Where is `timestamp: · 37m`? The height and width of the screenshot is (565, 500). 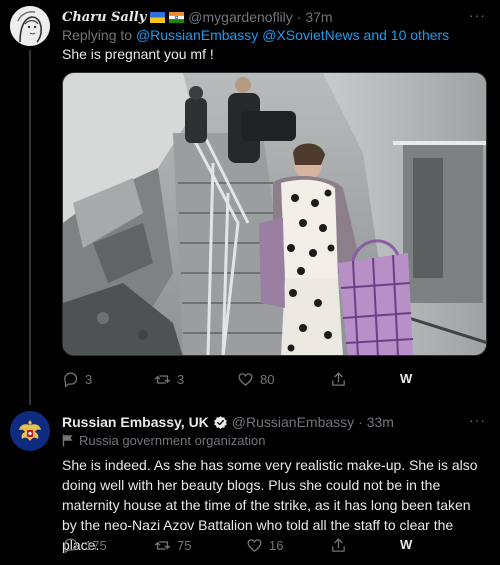 timestamp: · 37m is located at coordinates (315, 17).